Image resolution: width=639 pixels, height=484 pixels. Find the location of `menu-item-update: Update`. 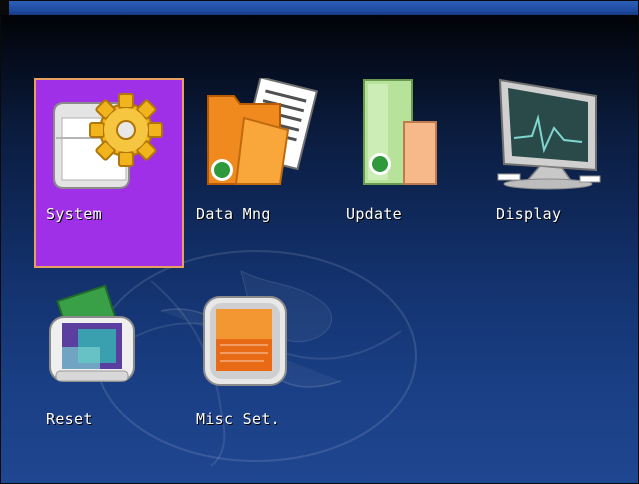

menu-item-update: Update is located at coordinates (409, 173).